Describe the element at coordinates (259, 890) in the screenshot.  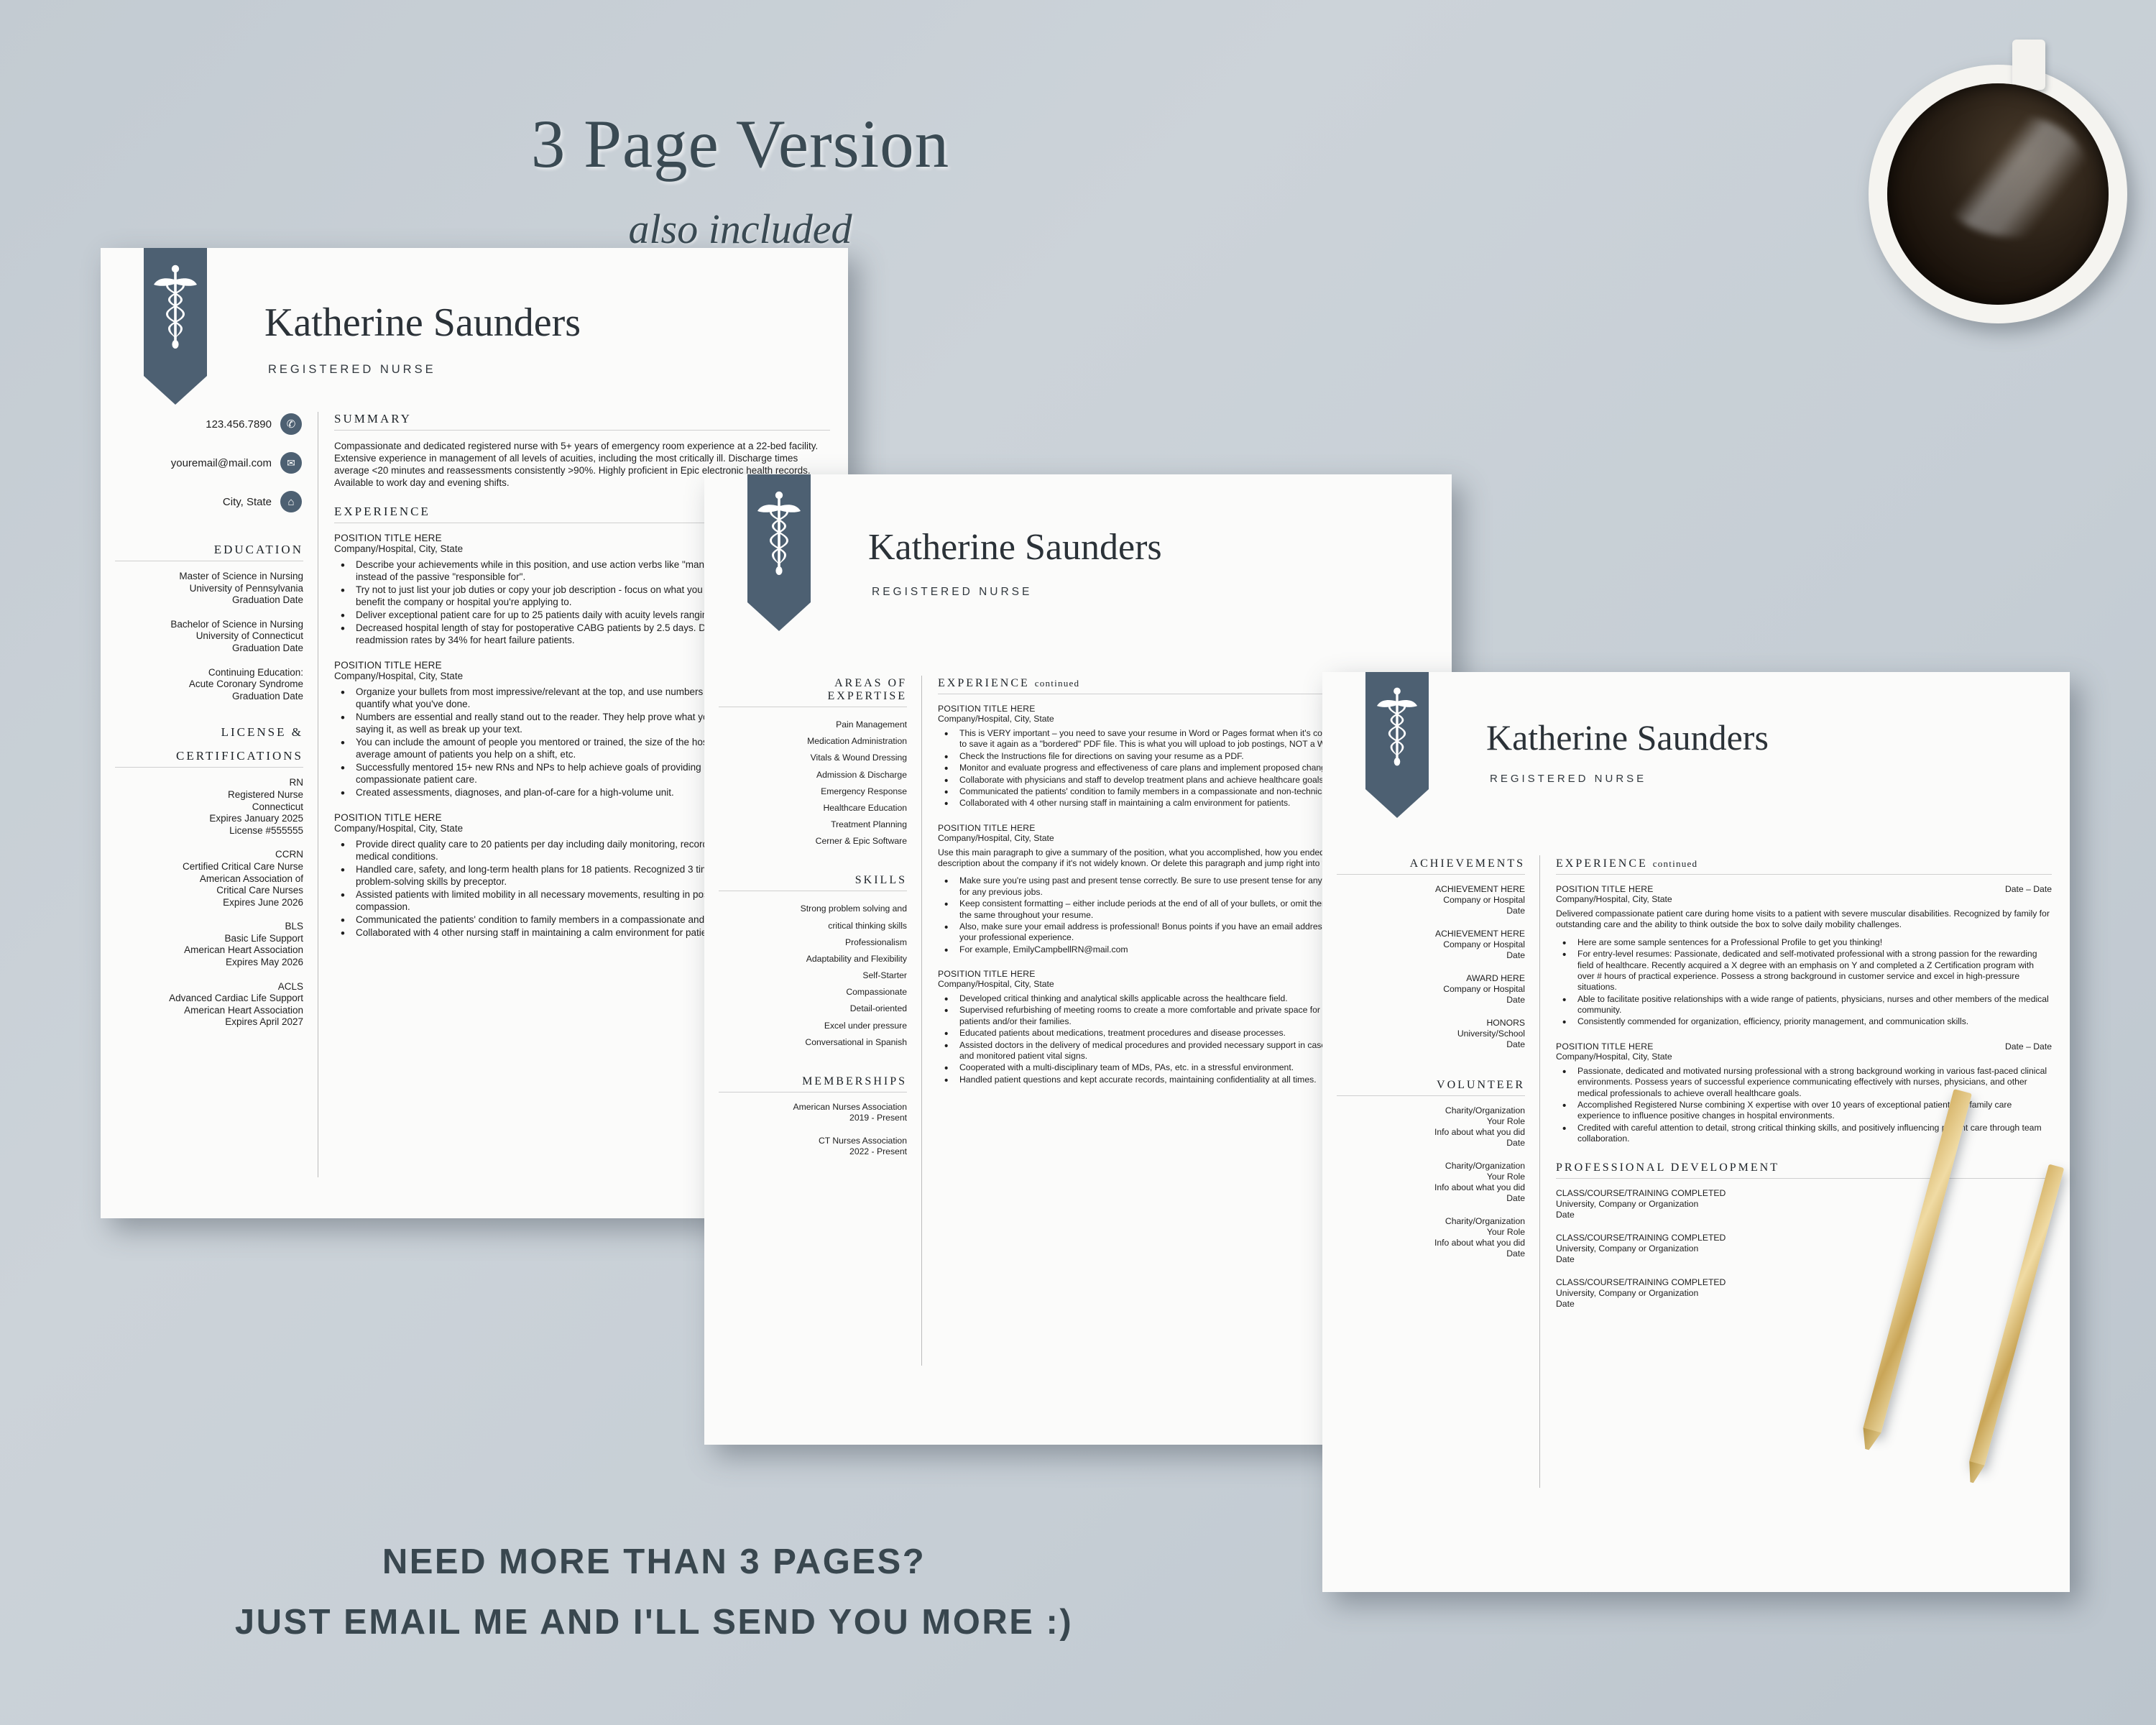
I see `list-line: Critical Care Nurses` at that location.